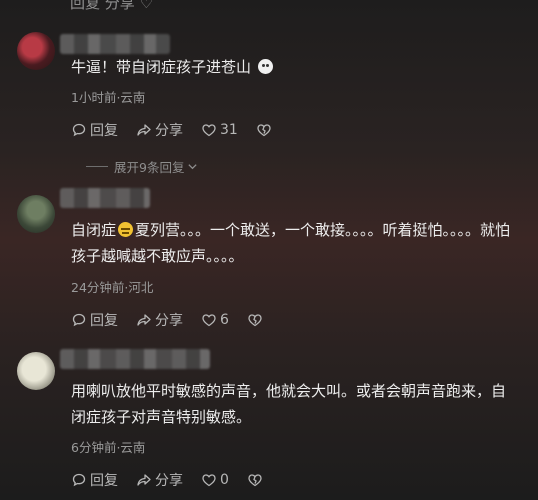 This screenshot has height=500, width=538. I want to click on comment-actions: 回复 分享 31, so click(180, 130).